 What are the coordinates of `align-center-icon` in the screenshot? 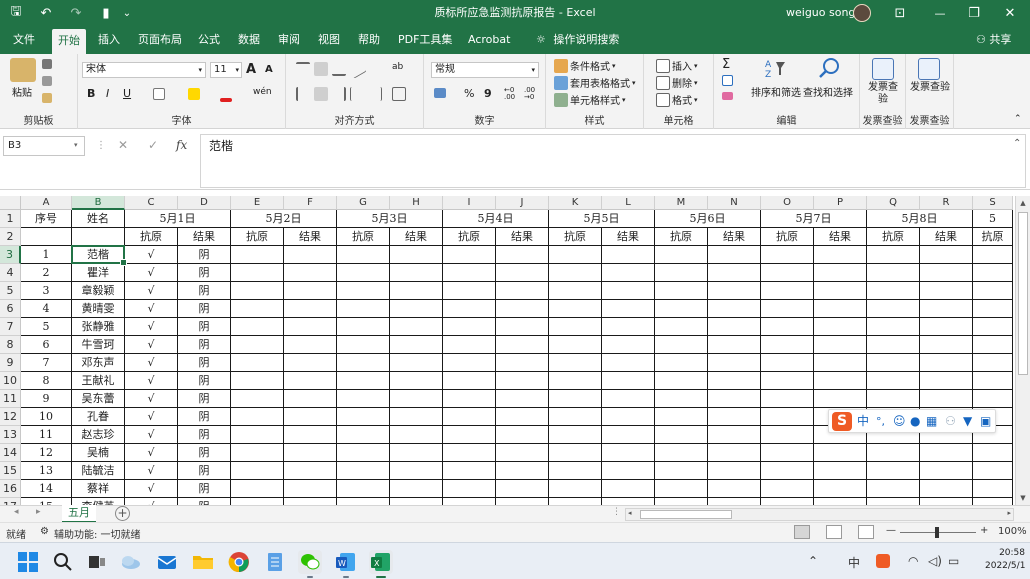 It's located at (322, 94).